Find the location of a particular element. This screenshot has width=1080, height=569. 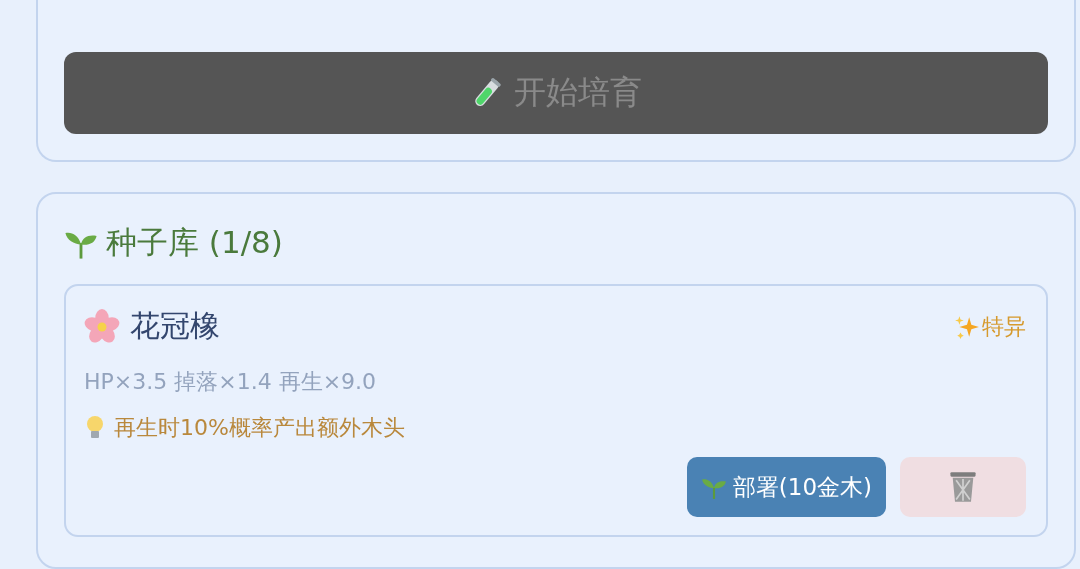

light-bulb-icon is located at coordinates (95, 428).